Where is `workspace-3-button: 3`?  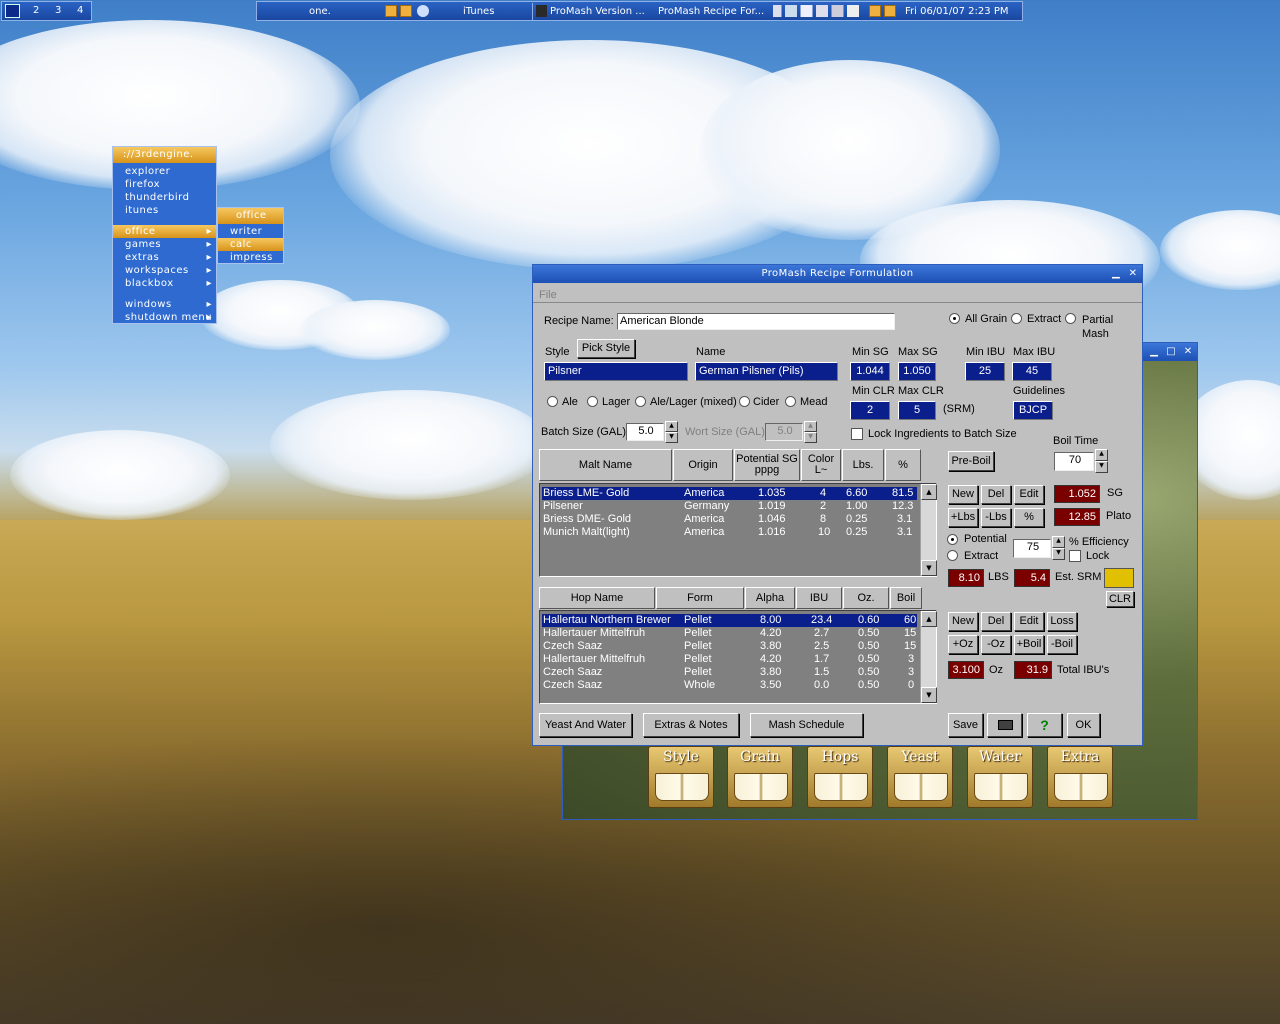 workspace-3-button: 3 is located at coordinates (58, 10).